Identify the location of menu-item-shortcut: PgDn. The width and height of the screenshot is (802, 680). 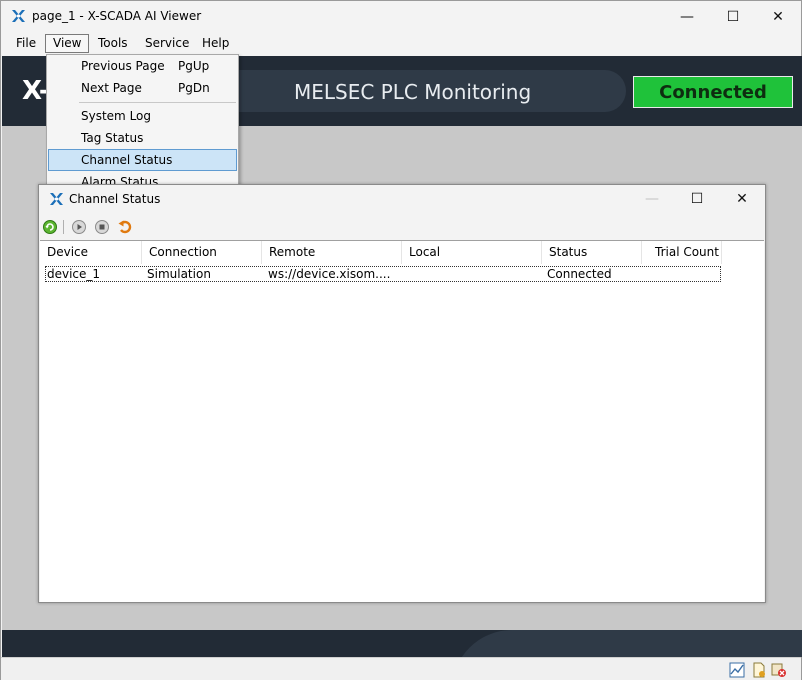
(194, 88).